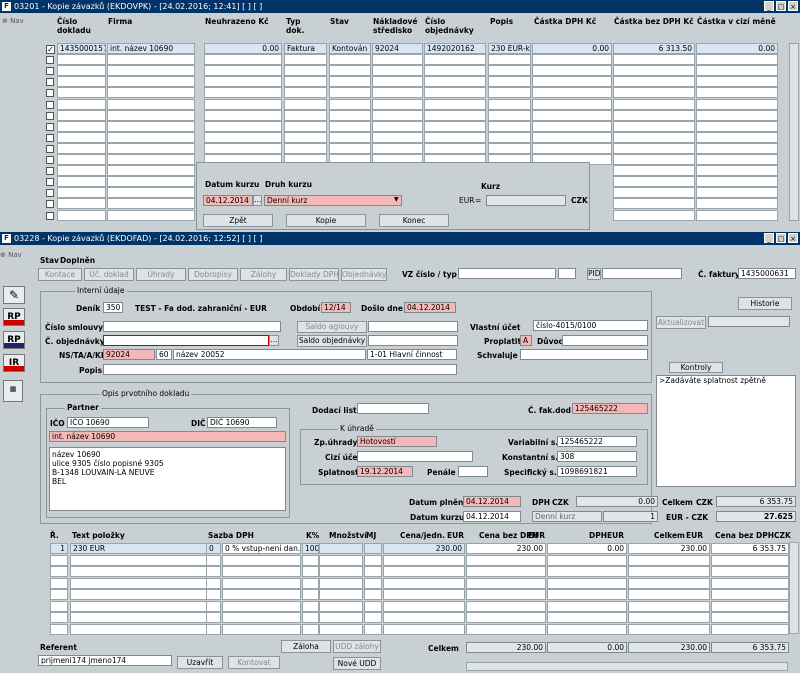 The image size is (800, 673). Describe the element at coordinates (627, 666) in the screenshot. I see `horizontal-scrollbar` at that location.